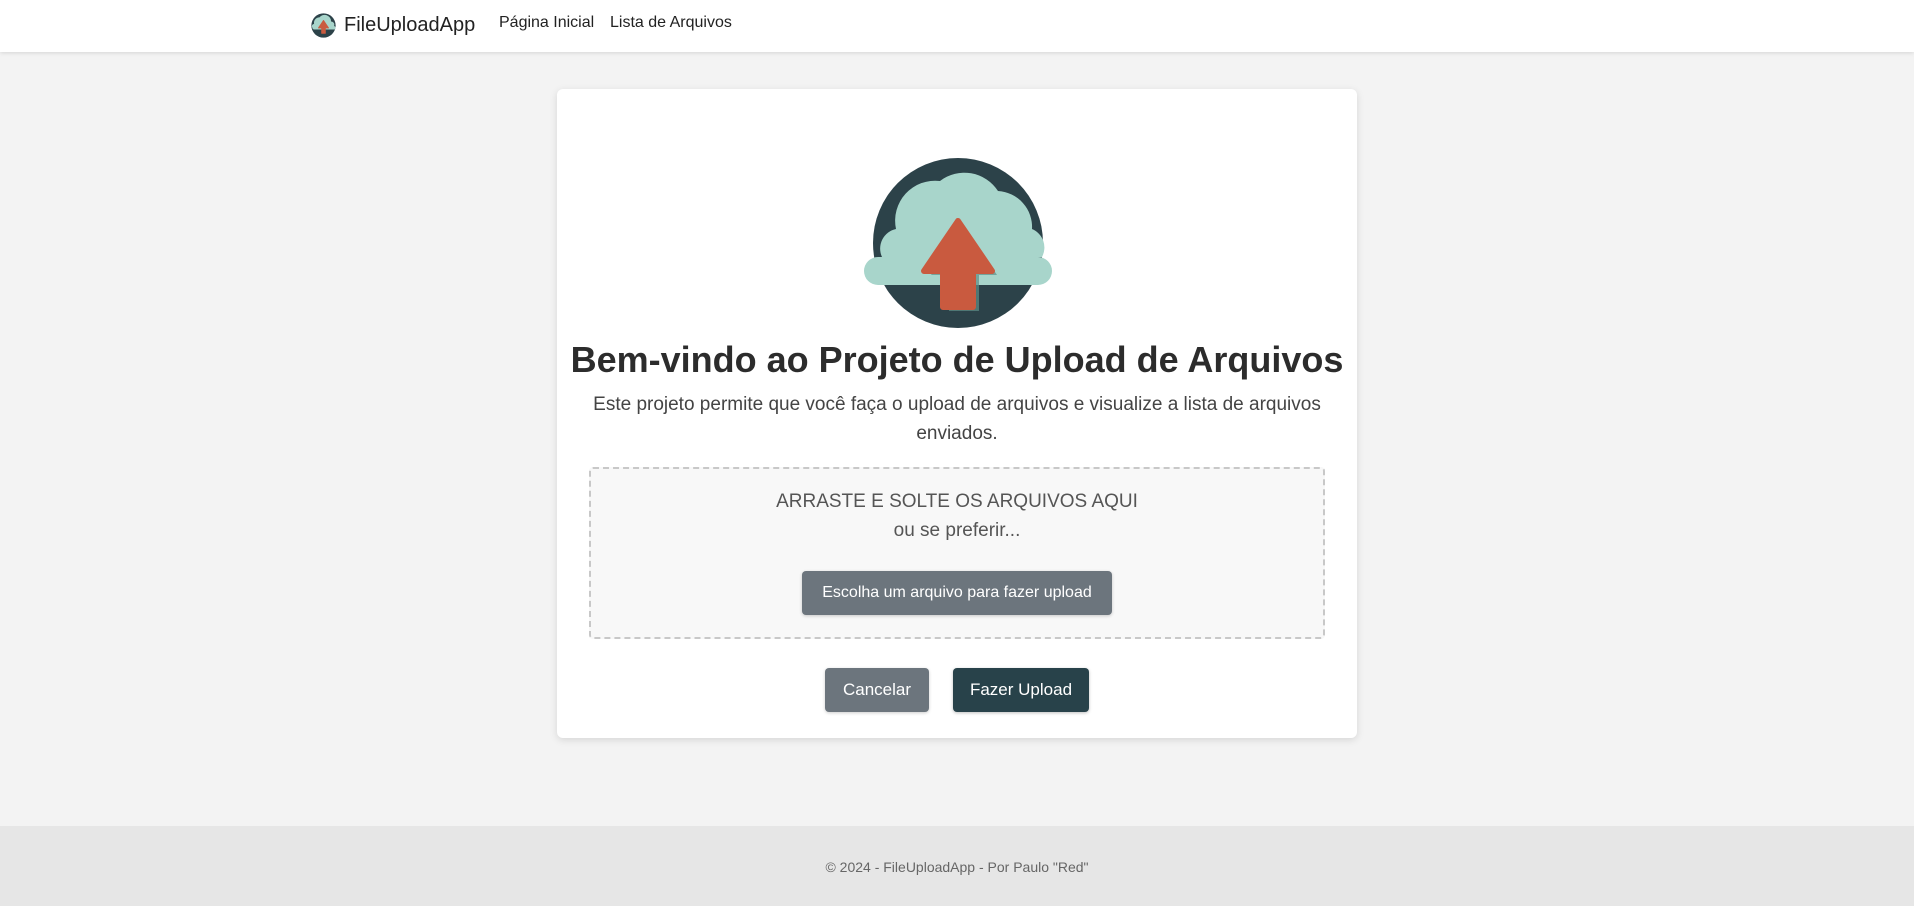  I want to click on footer: © 2024 - FileUploadApp - Por Paulo "Red", so click(957, 866).